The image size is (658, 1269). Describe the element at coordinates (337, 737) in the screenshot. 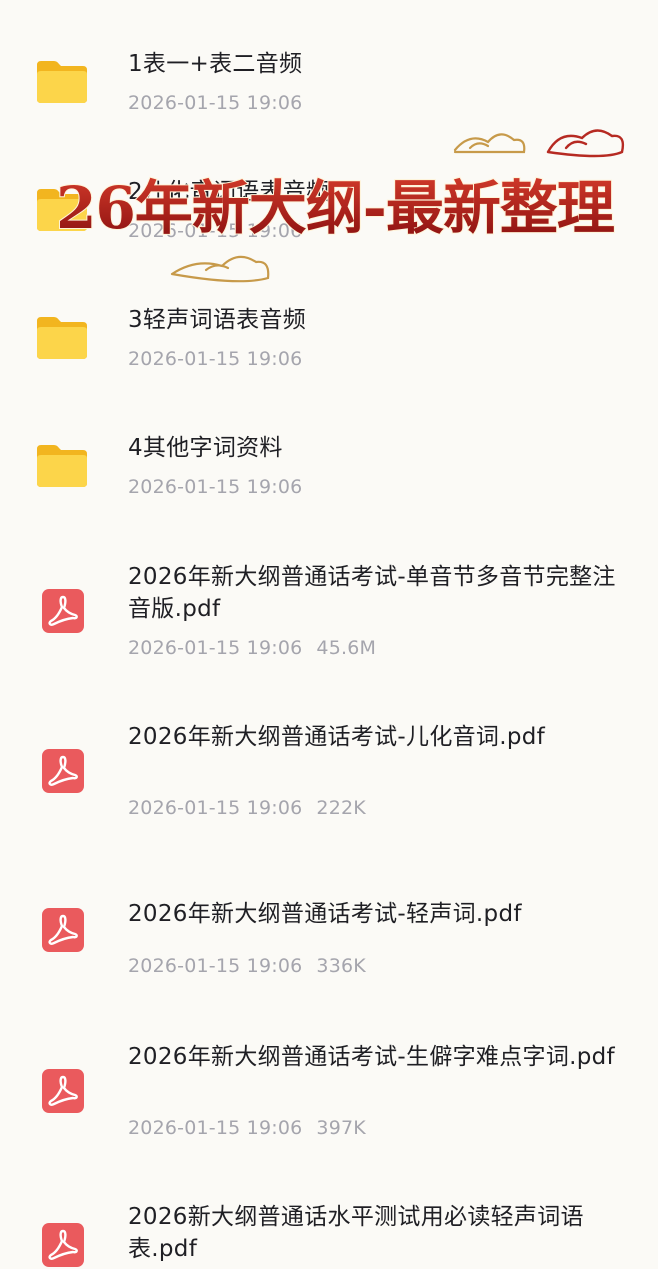

I see `file-name: 2026年新大纲普通话考试-儿化音词.pdf` at that location.